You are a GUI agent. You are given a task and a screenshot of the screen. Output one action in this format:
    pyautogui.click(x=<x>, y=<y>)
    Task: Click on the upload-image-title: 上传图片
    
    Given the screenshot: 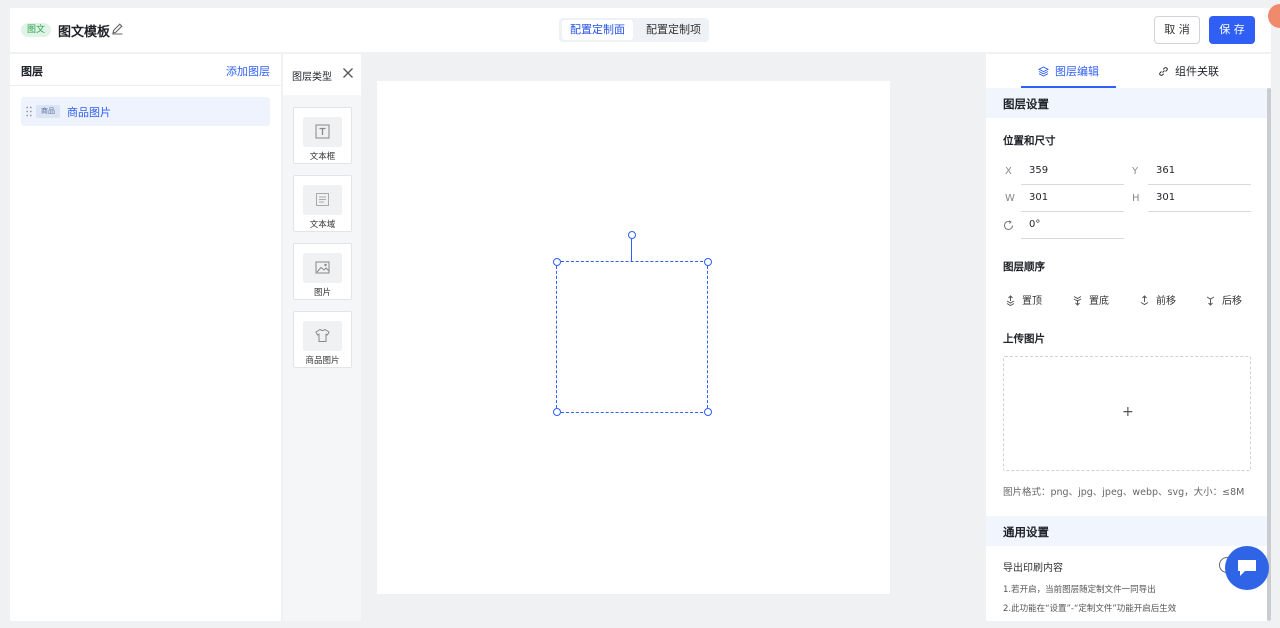 What is the action you would take?
    pyautogui.click(x=1024, y=339)
    